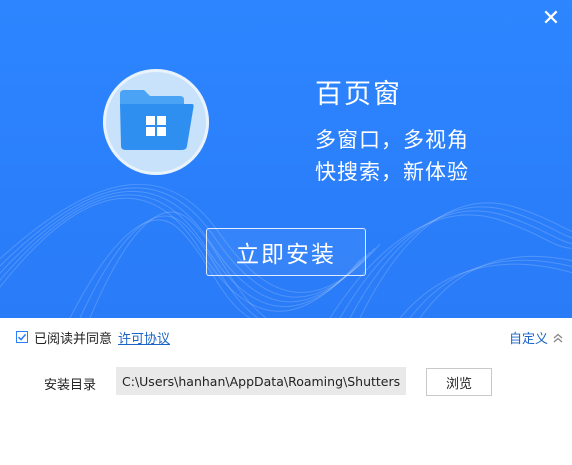 Image resolution: width=572 pixels, height=465 pixels. I want to click on app-logo, so click(156, 122).